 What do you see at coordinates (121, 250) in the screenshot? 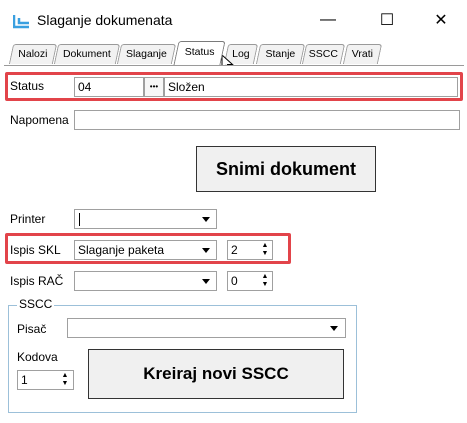
I see `ispis-skl-select-value: Slaganje paketa` at bounding box center [121, 250].